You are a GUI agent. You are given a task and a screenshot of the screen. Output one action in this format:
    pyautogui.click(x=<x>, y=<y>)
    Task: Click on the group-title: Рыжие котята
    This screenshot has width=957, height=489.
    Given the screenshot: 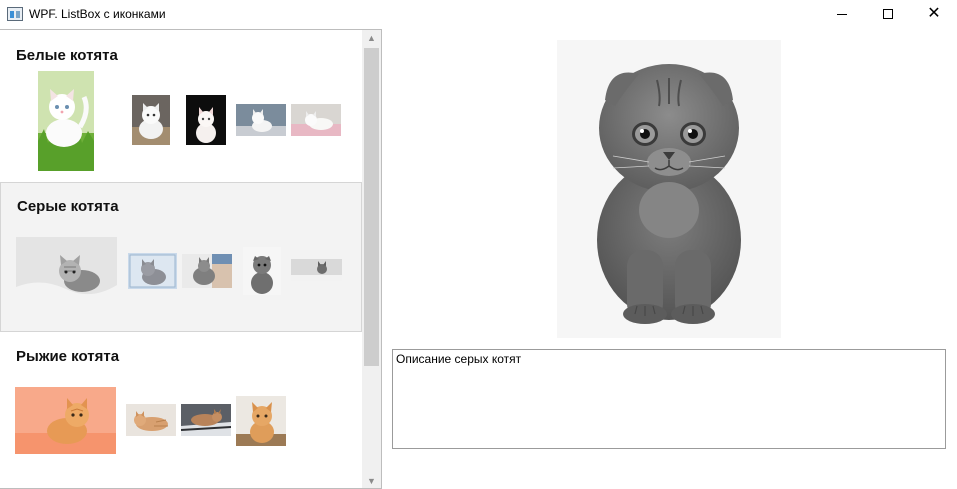 What is the action you would take?
    pyautogui.click(x=68, y=356)
    